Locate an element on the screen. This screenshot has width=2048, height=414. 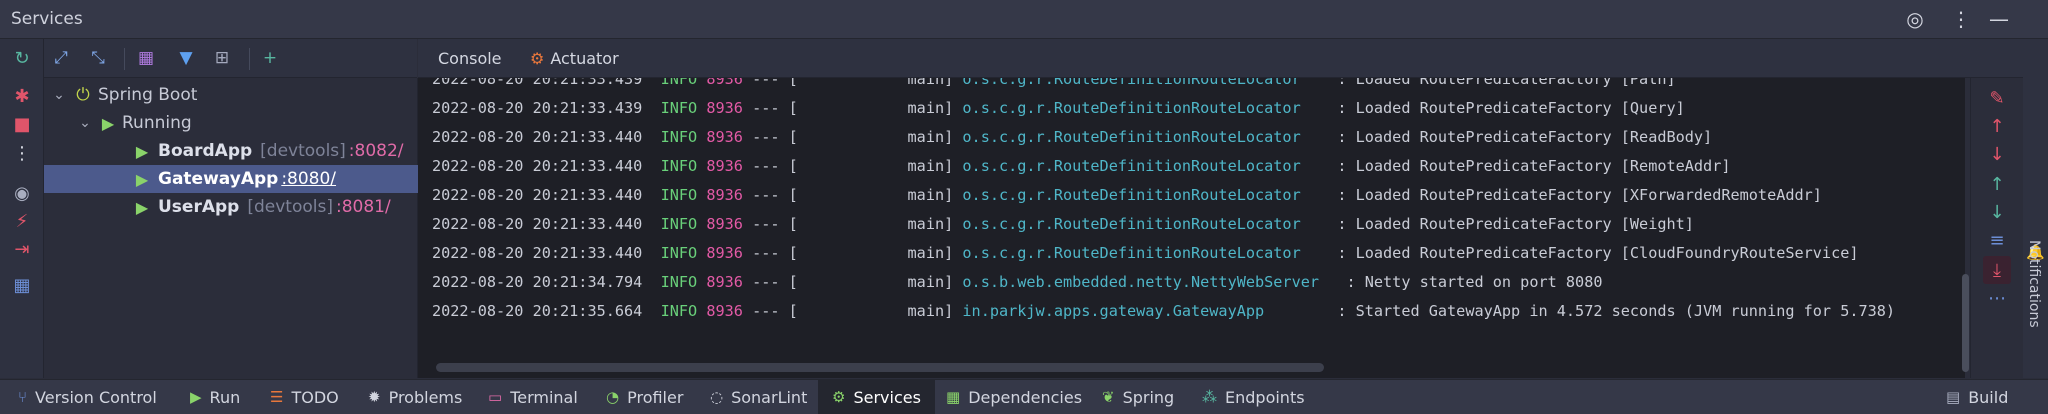
panel-title: Services is located at coordinates (47, 19).